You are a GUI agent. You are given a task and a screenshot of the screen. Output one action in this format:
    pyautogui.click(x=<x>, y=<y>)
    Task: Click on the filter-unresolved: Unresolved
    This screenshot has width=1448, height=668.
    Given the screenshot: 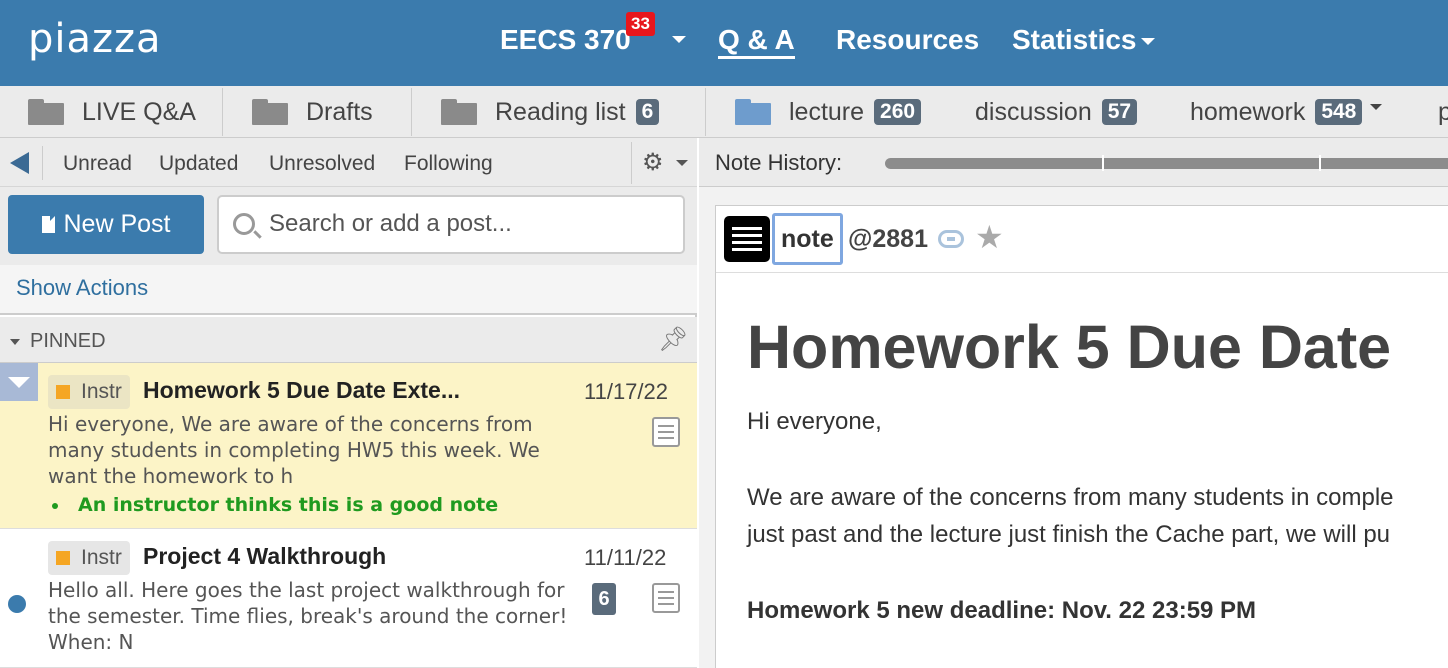 What is the action you would take?
    pyautogui.click(x=322, y=164)
    